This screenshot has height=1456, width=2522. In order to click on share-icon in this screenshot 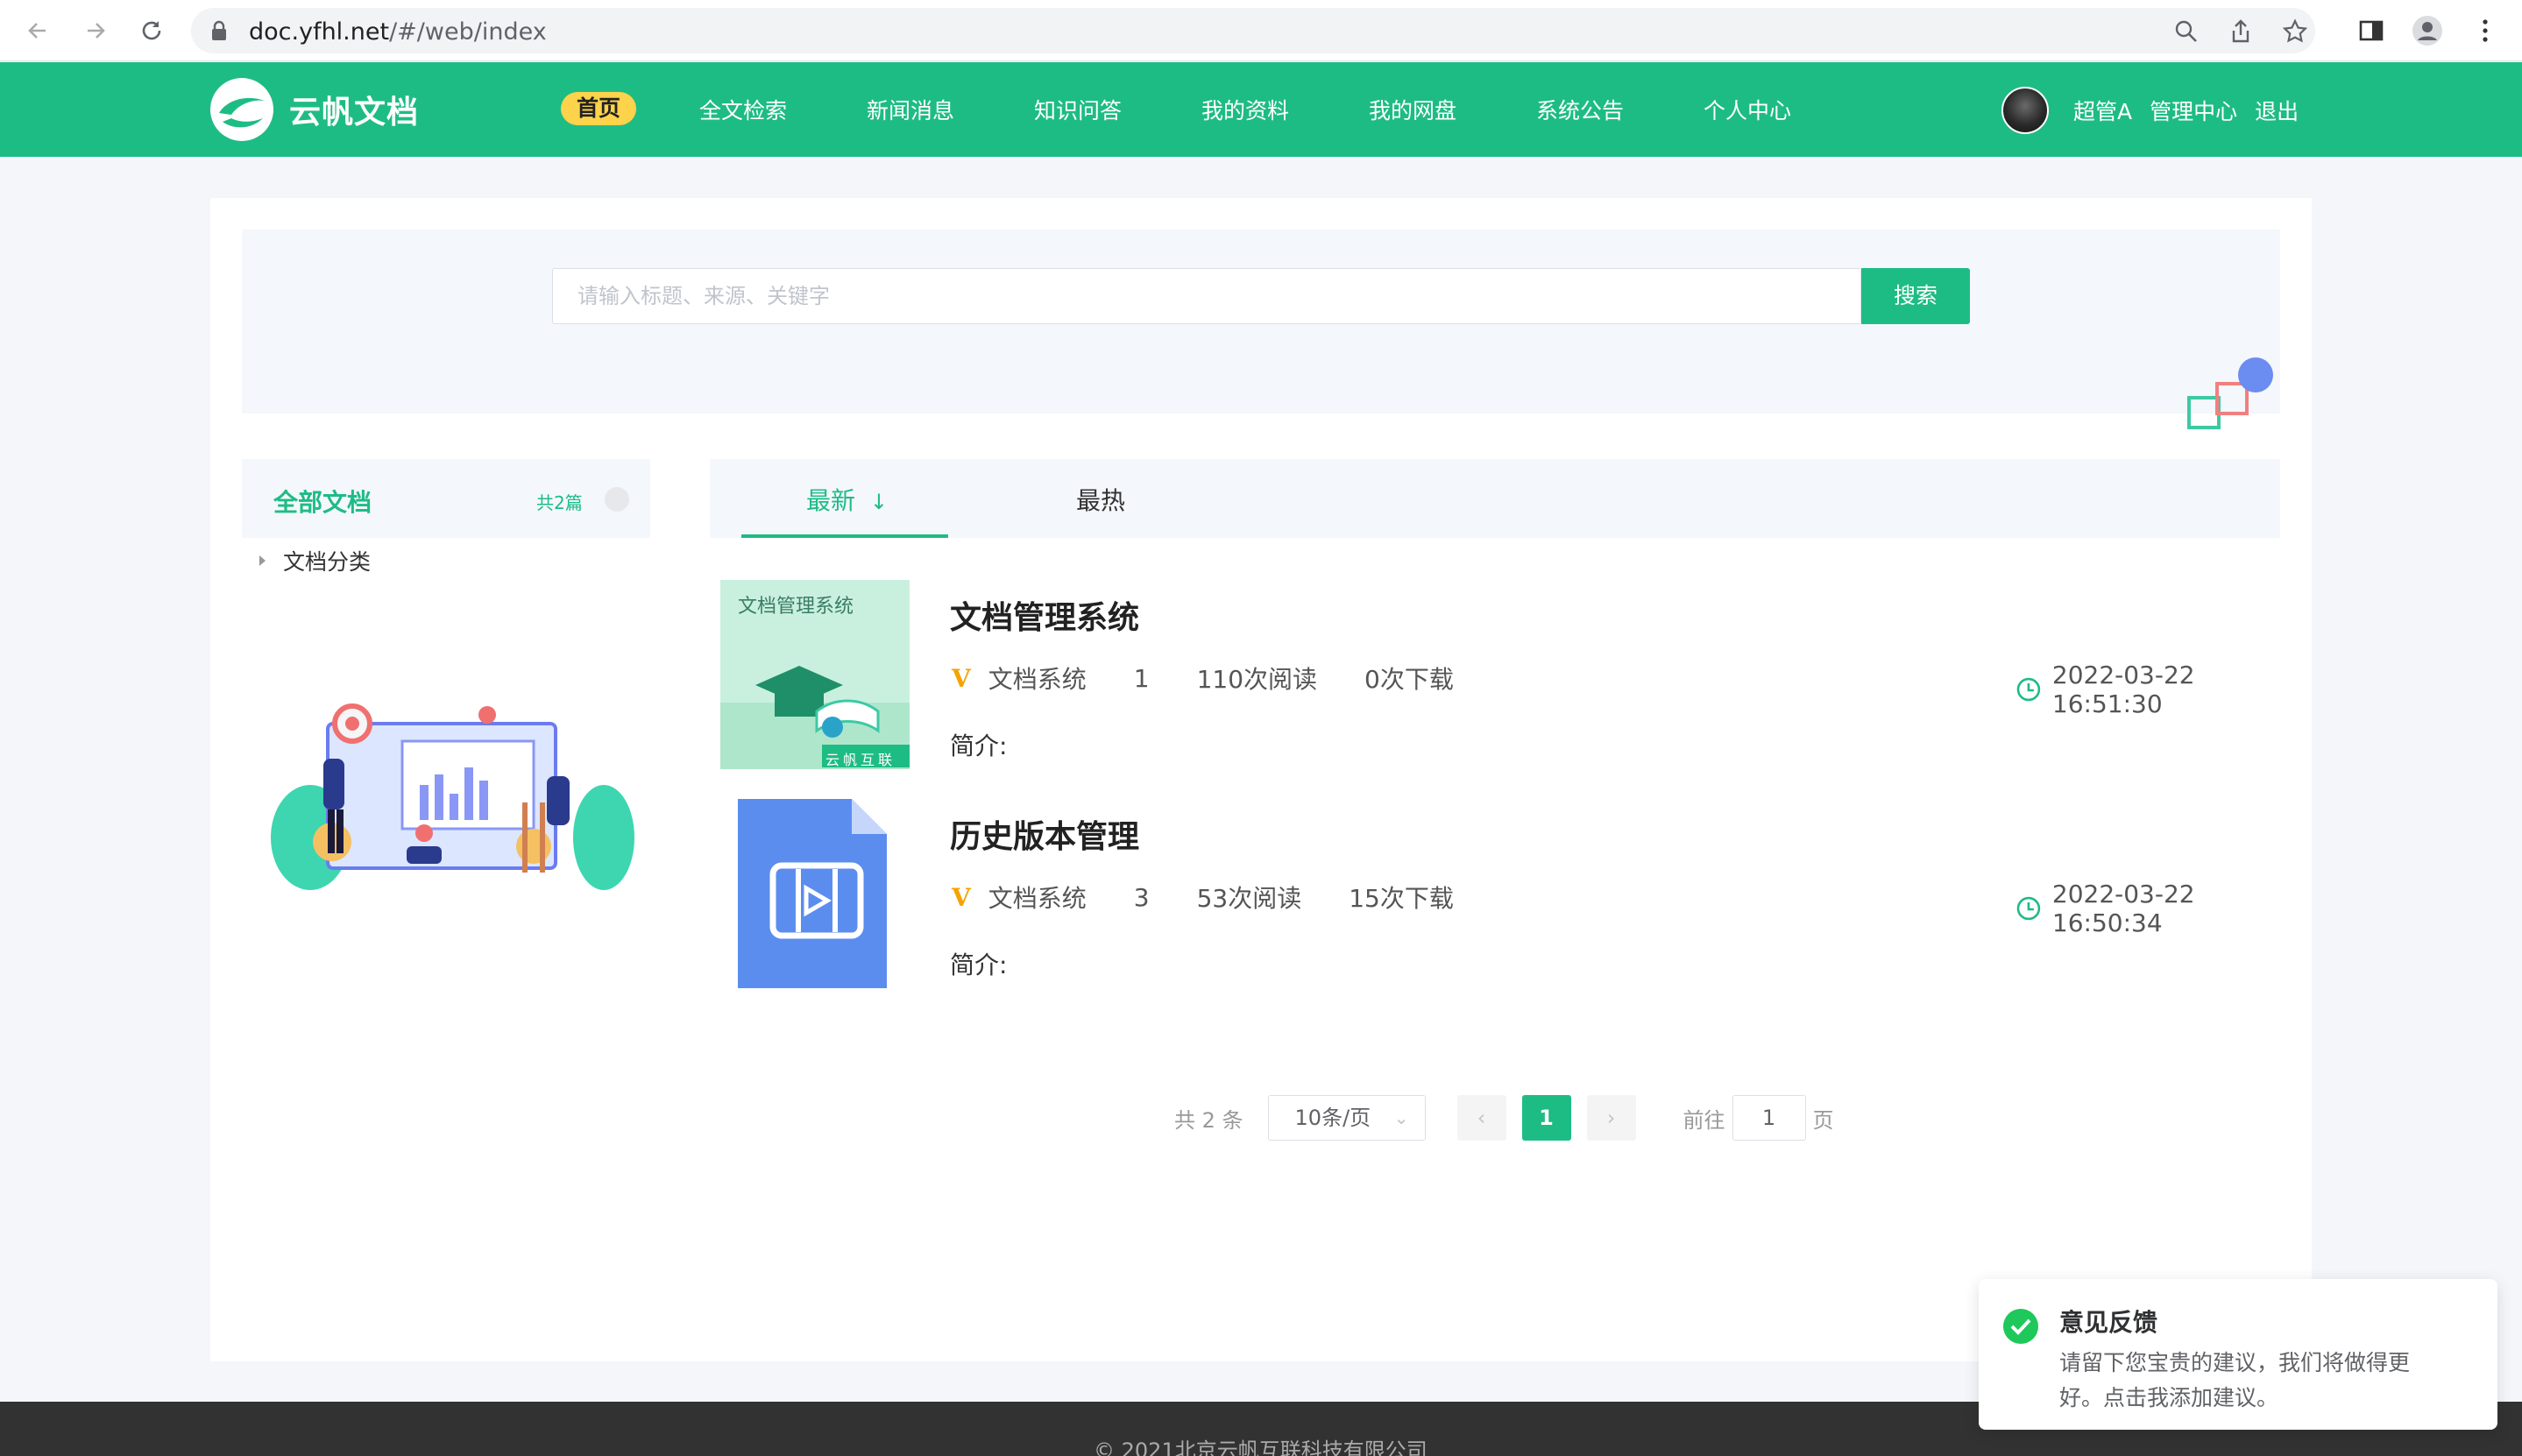, I will do `click(2241, 31)`.